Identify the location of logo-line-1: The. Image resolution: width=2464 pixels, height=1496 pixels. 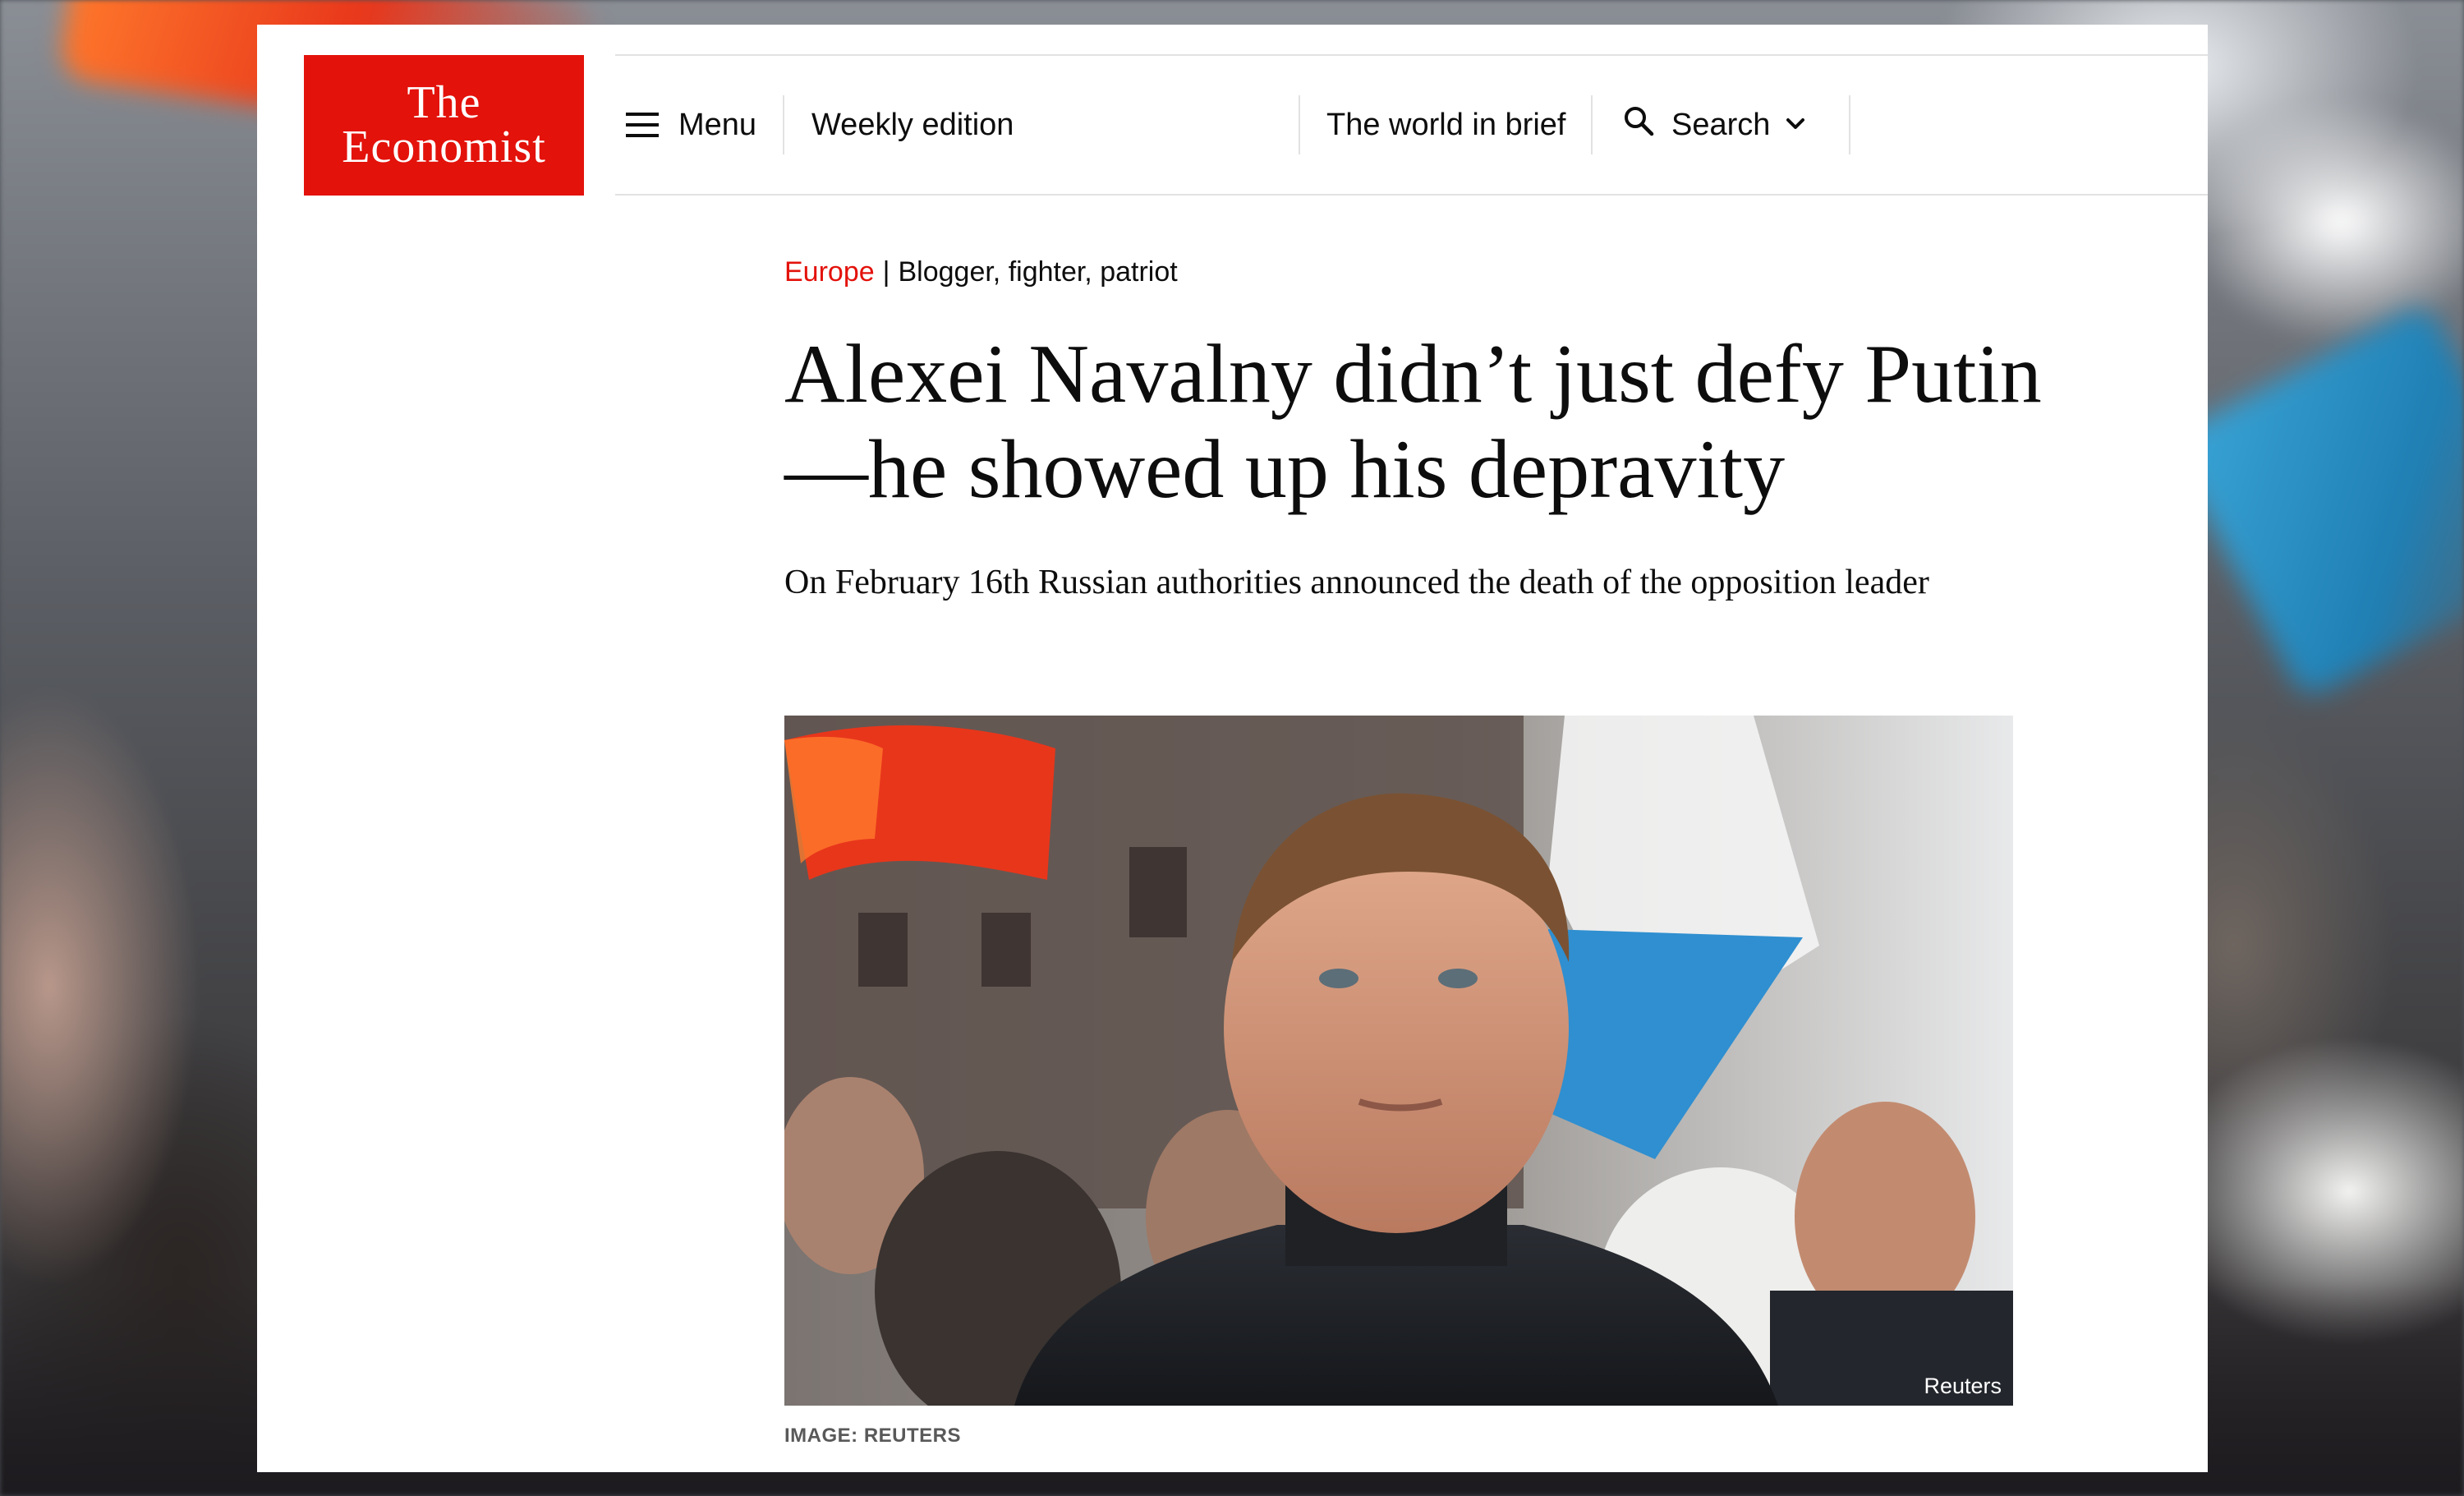
(444, 102).